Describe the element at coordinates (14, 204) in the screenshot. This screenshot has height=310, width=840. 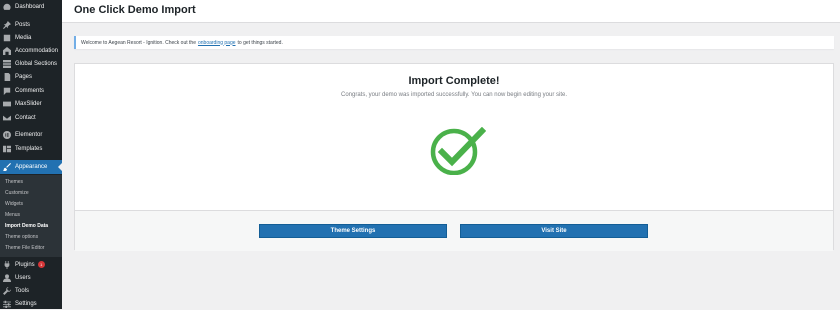
I see `submenu-item-widgets: Widgets` at that location.